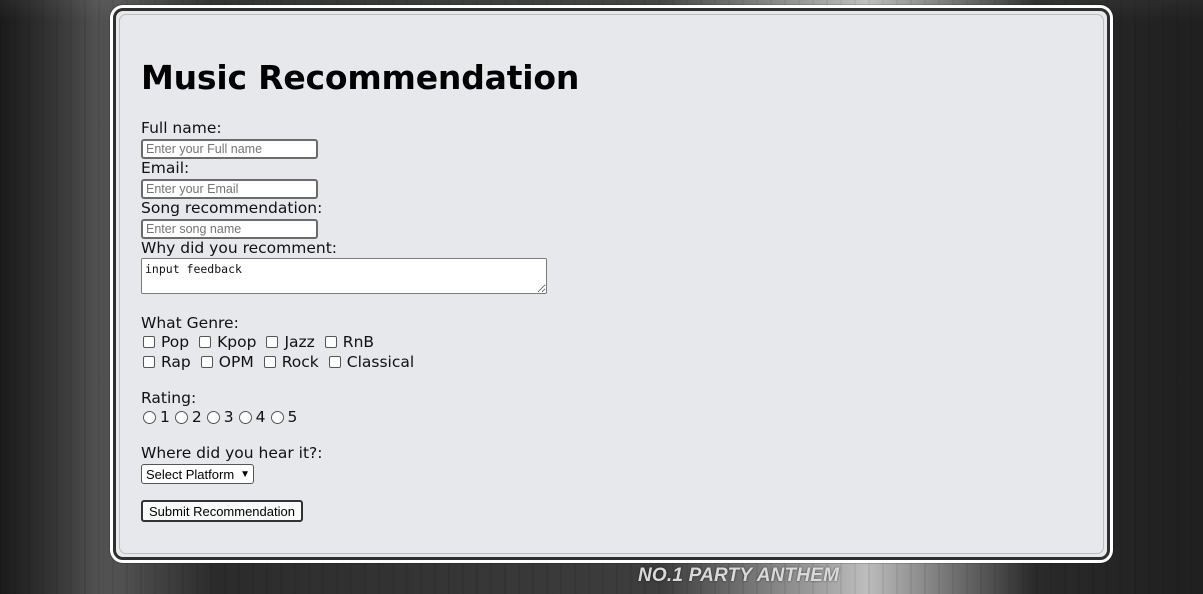 This screenshot has height=594, width=1203. Describe the element at coordinates (175, 342) in the screenshot. I see `genre-label-pop: Pop` at that location.